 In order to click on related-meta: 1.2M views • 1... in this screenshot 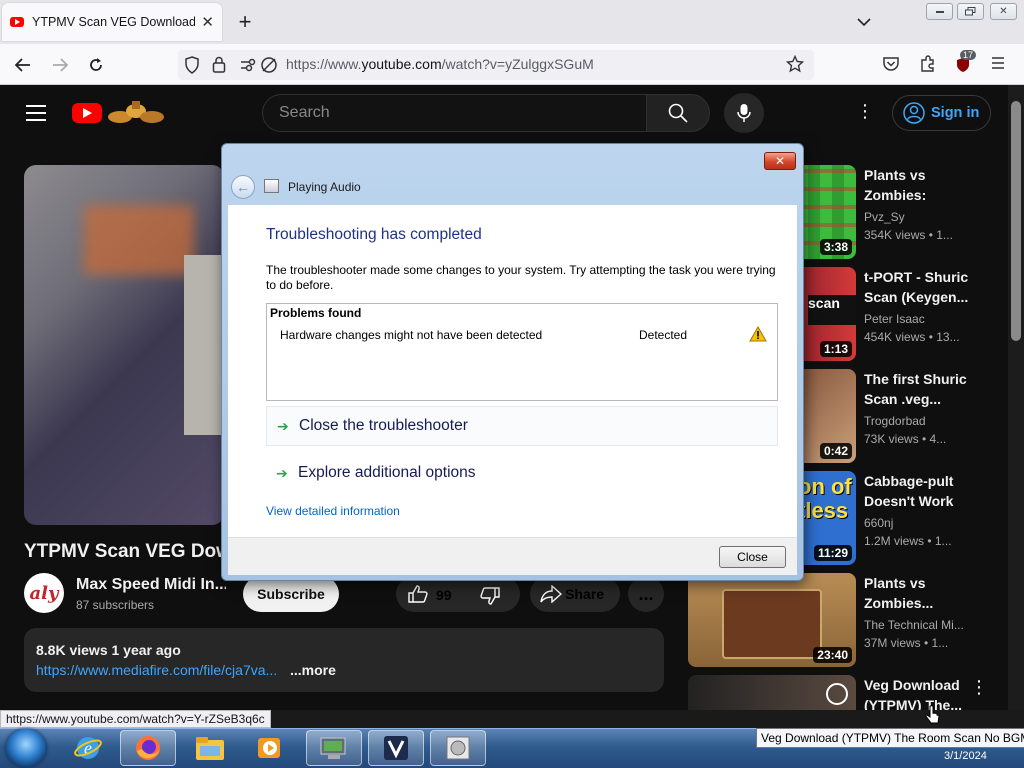, I will do `click(908, 541)`.